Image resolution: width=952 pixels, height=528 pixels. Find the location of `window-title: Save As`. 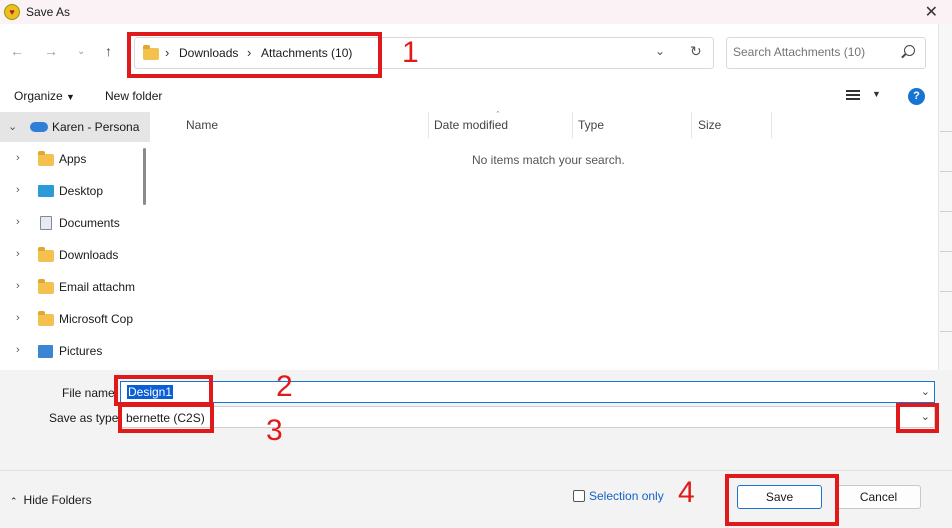

window-title: Save As is located at coordinates (48, 12).